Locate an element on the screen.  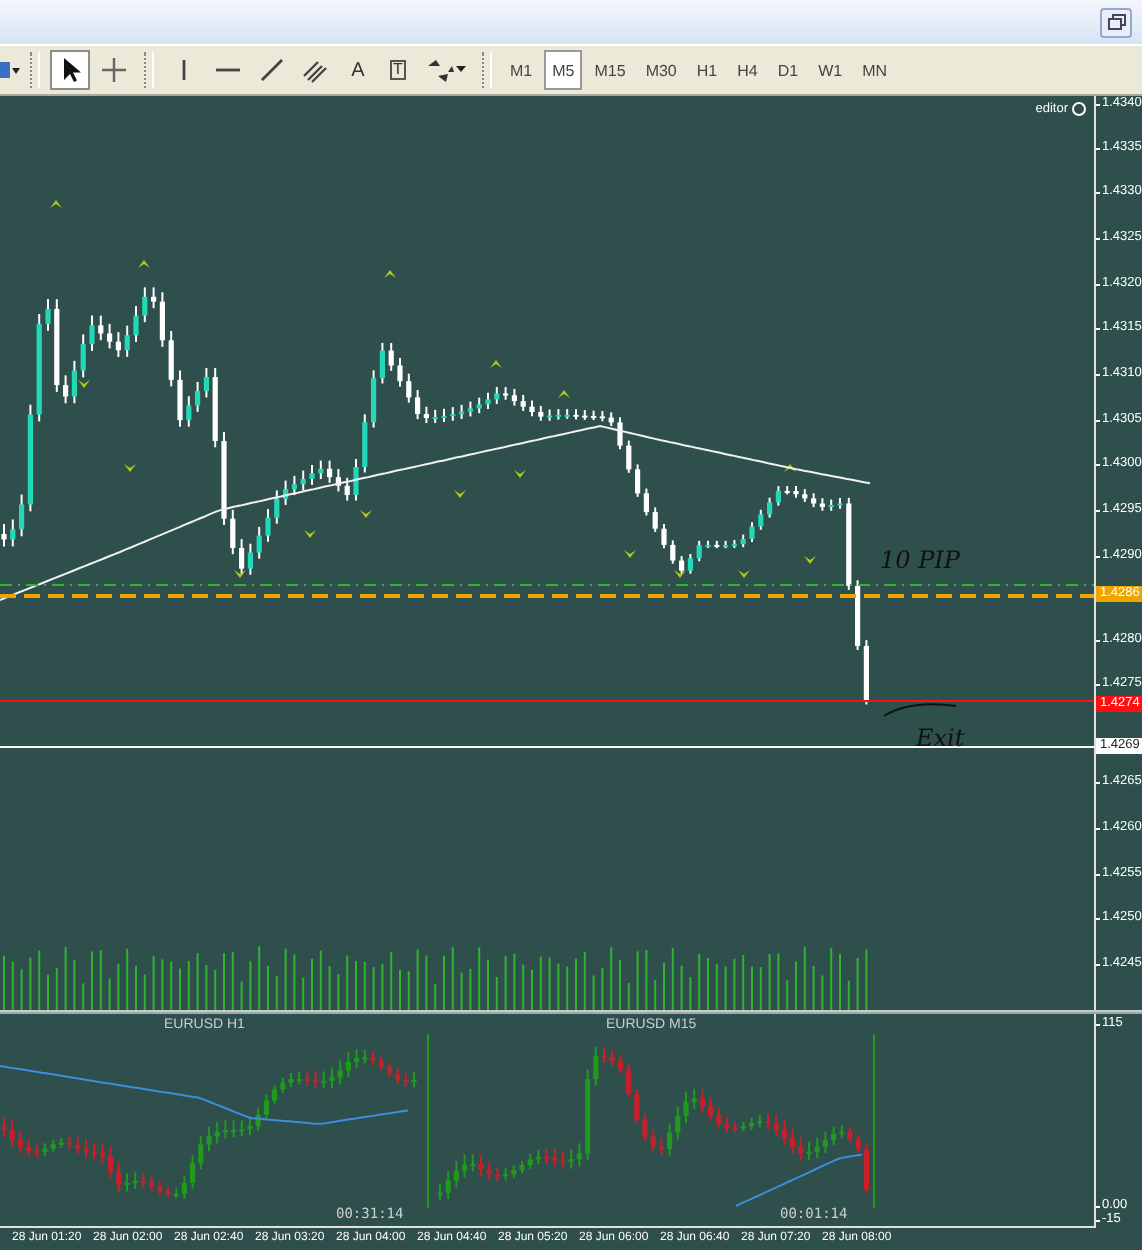
chart-annotation: Exit is located at coordinates (940, 738).